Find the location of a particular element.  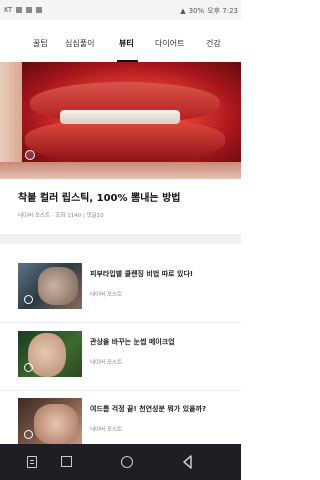

lower-lip is located at coordinates (125, 142).